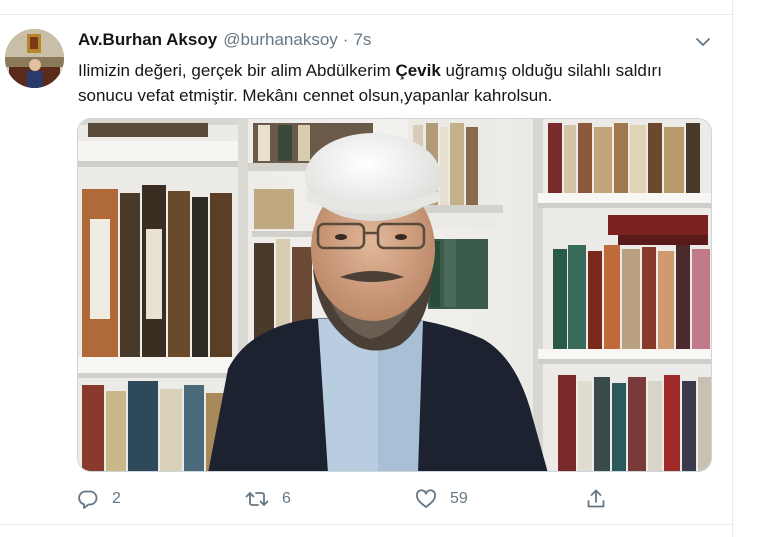  I want to click on user-handle: @burhanaksoy, so click(280, 40).